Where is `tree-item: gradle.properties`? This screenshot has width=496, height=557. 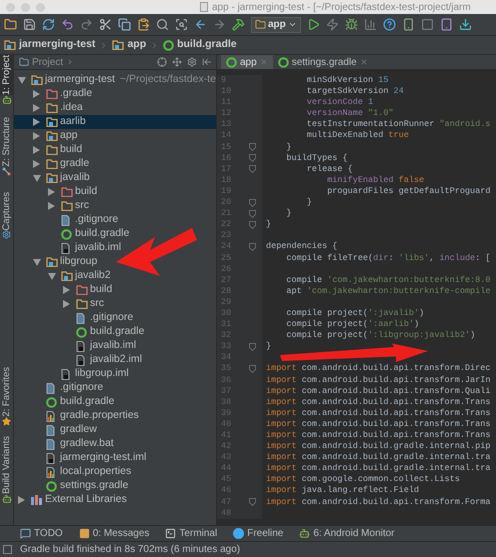
tree-item: gradle.properties is located at coordinates (115, 416).